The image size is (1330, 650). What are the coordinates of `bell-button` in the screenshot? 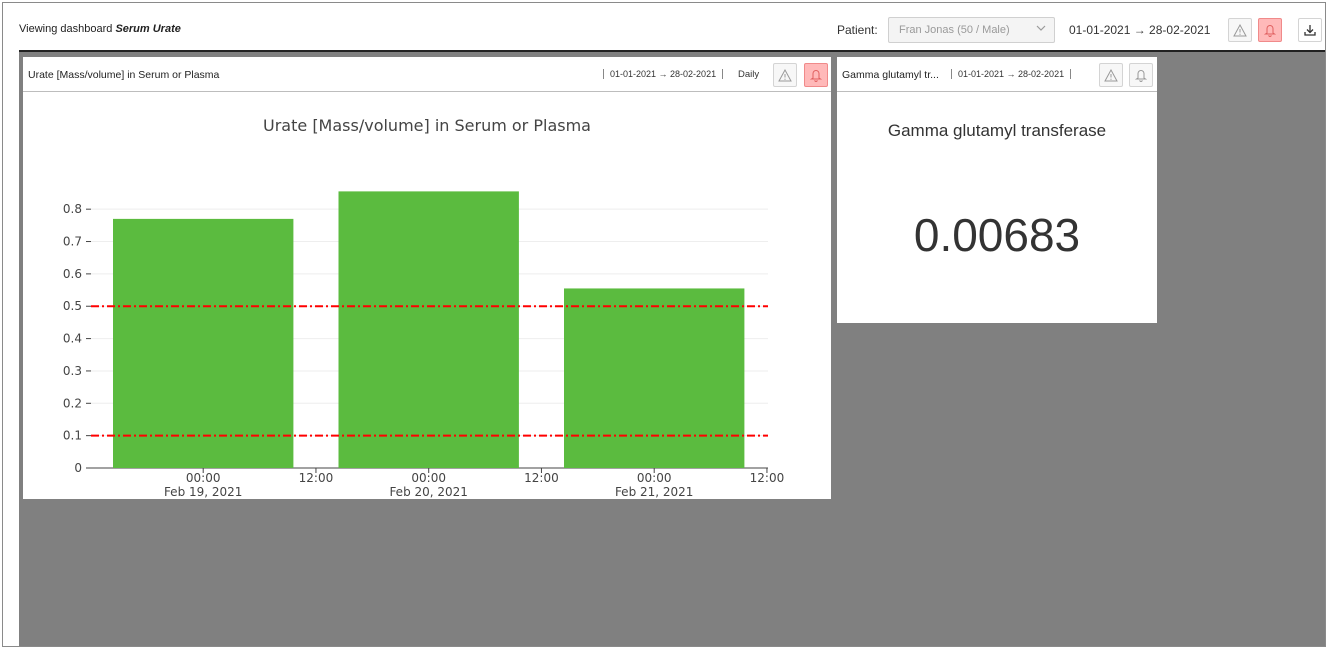 It's located at (1270, 30).